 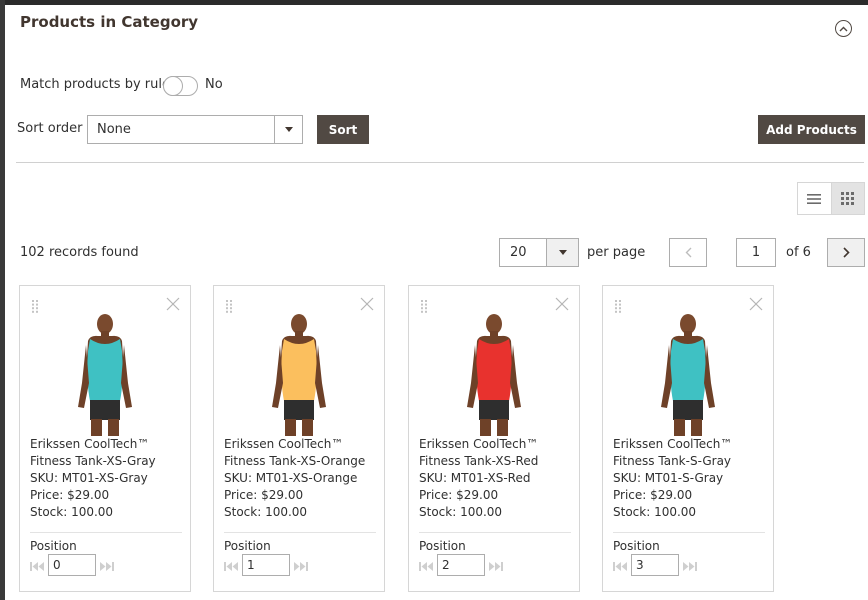 What do you see at coordinates (291, 478) in the screenshot?
I see `product-sku: SKU: MT01-XS-Orange` at bounding box center [291, 478].